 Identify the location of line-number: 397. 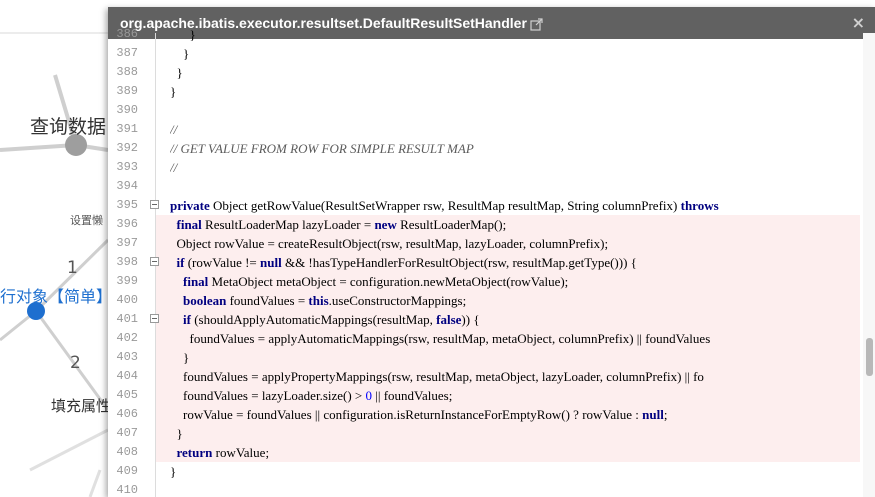
(127, 243).